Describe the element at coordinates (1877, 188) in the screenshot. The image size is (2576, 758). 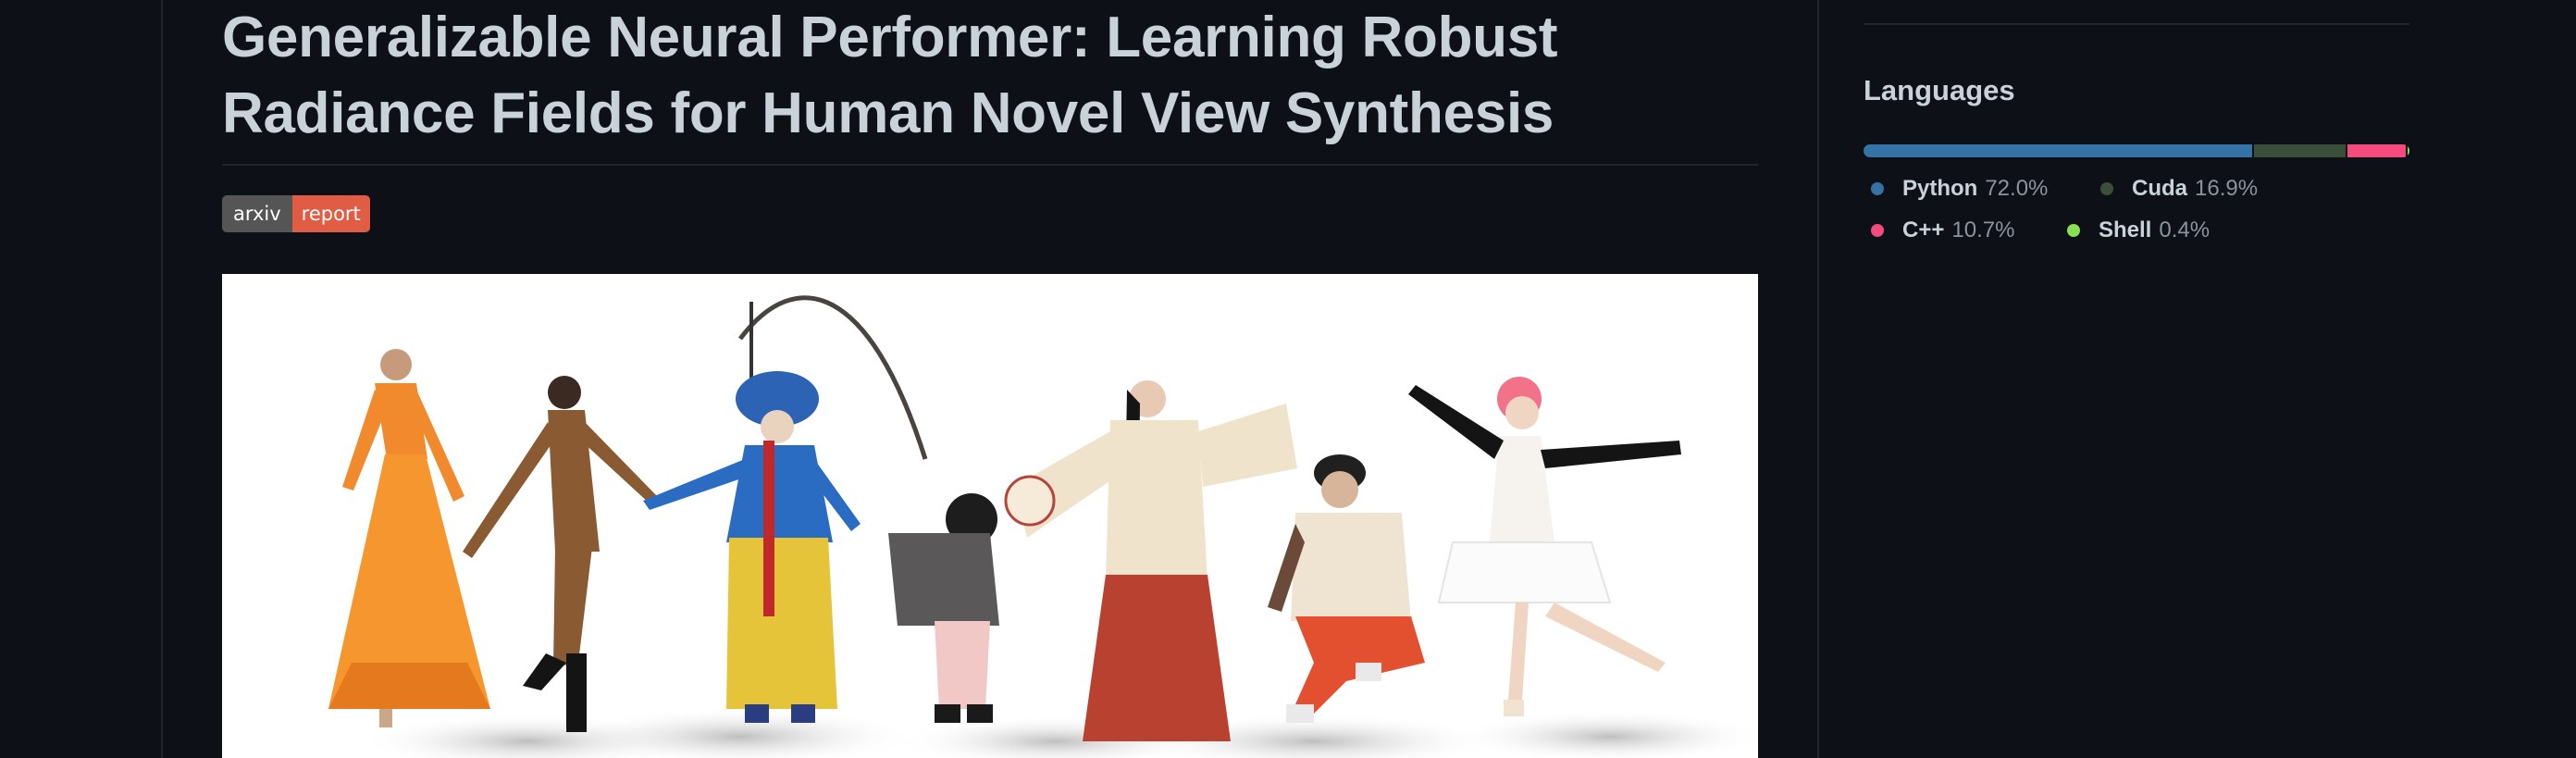
I see `python-color-dot` at that location.